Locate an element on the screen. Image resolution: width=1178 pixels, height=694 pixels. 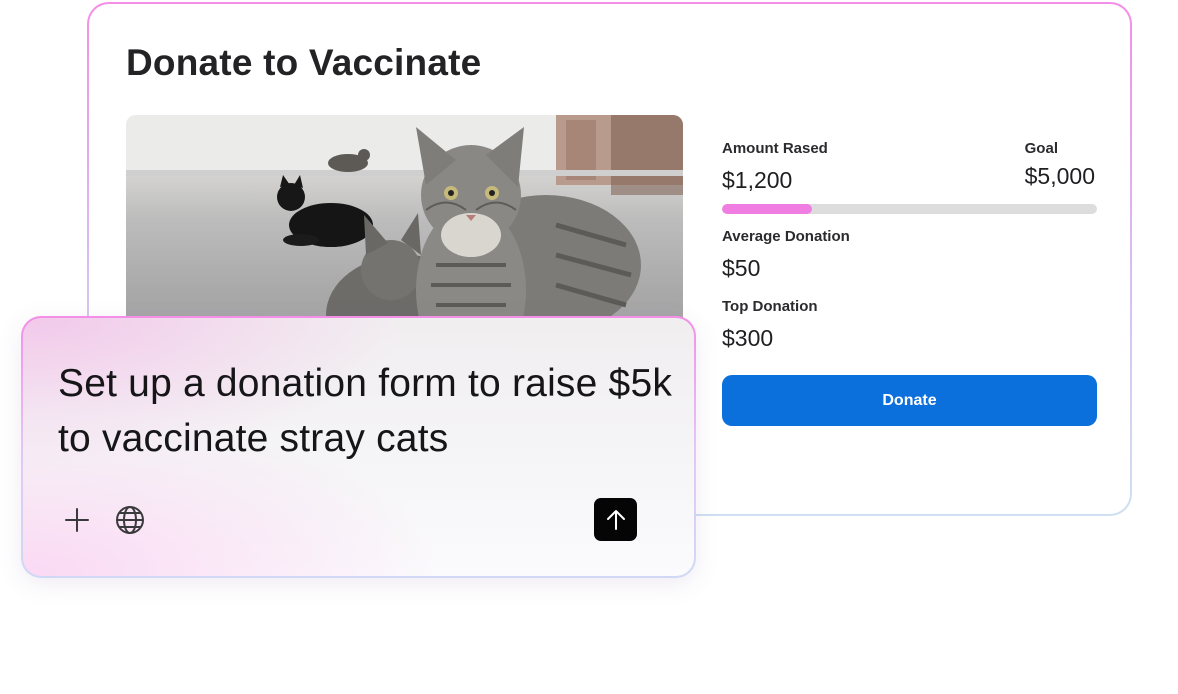
average-donation-label: Average Donation is located at coordinates (786, 236).